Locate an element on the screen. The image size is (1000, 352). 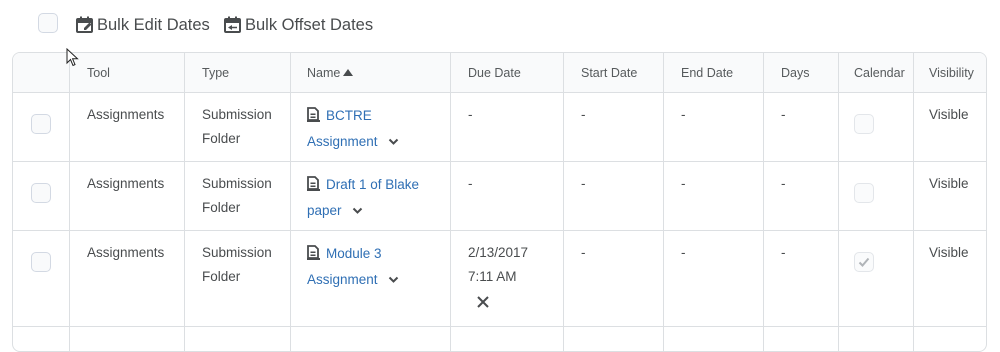
bulk-offset-dates-label: Bulk Offset Dates is located at coordinates (309, 25).